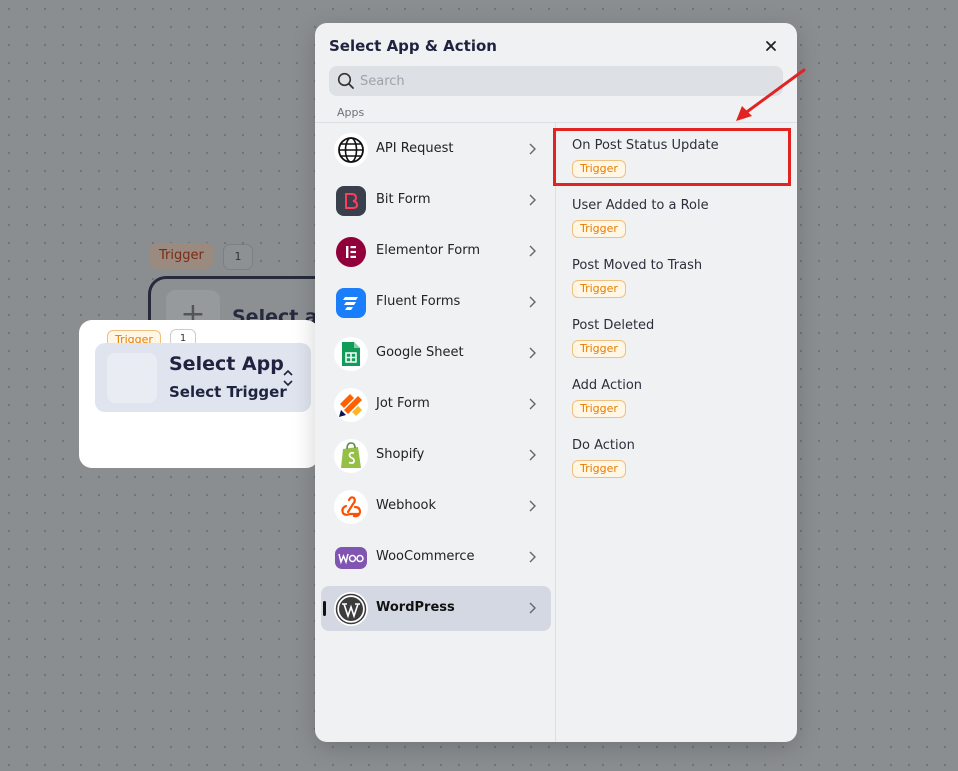 Image resolution: width=958 pixels, height=771 pixels. I want to click on app-label: Google Sheet, so click(420, 352).